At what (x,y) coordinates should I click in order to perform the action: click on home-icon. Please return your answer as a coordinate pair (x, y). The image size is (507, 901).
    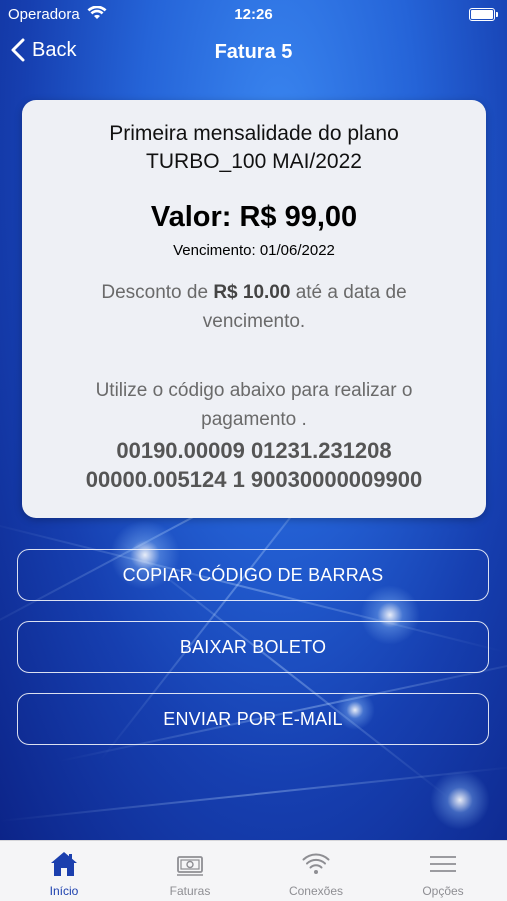
    Looking at the image, I should click on (64, 864).